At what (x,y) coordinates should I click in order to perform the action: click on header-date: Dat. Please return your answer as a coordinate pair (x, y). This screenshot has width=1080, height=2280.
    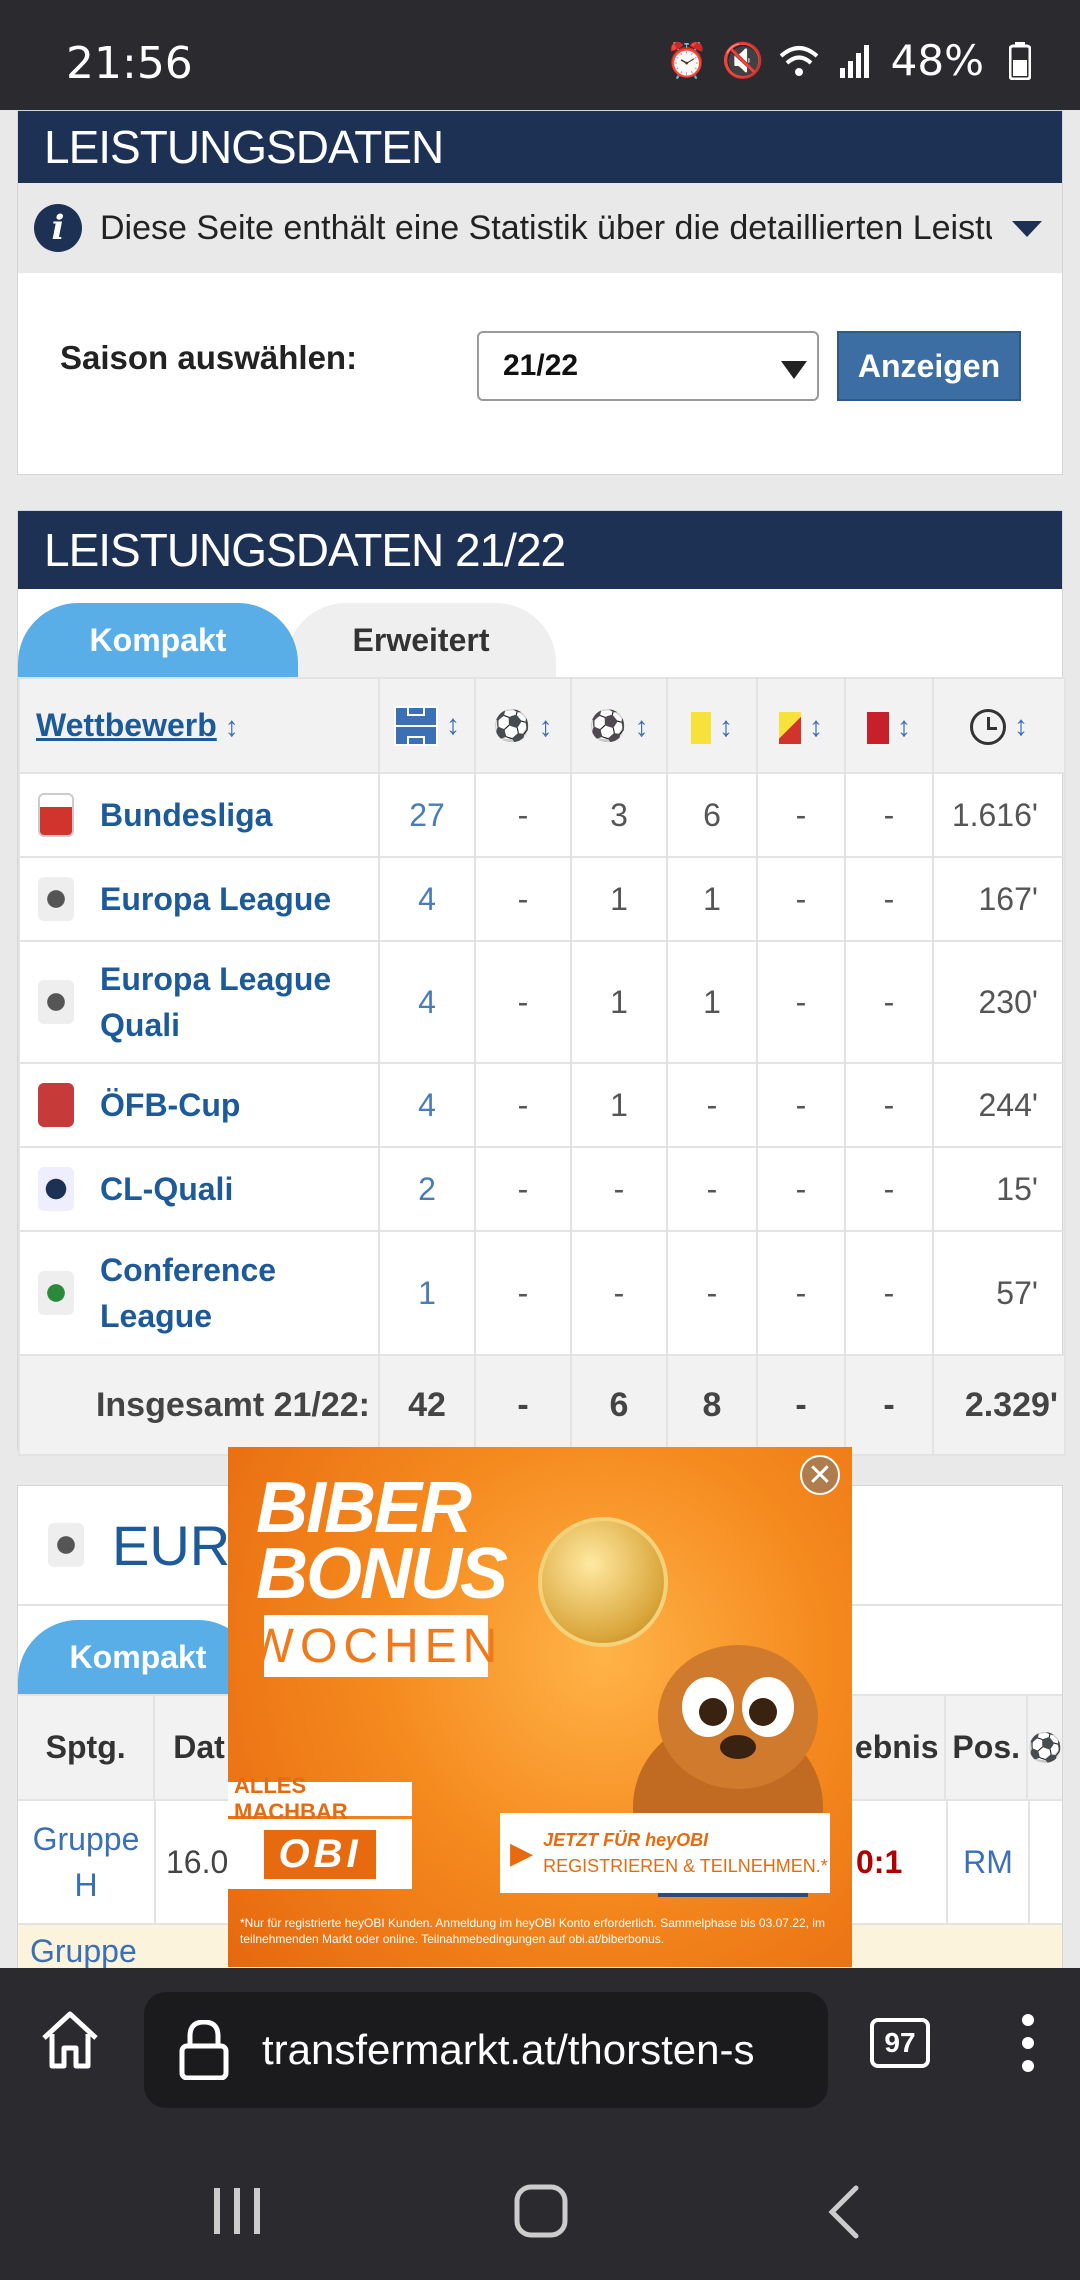
    Looking at the image, I should click on (195, 1747).